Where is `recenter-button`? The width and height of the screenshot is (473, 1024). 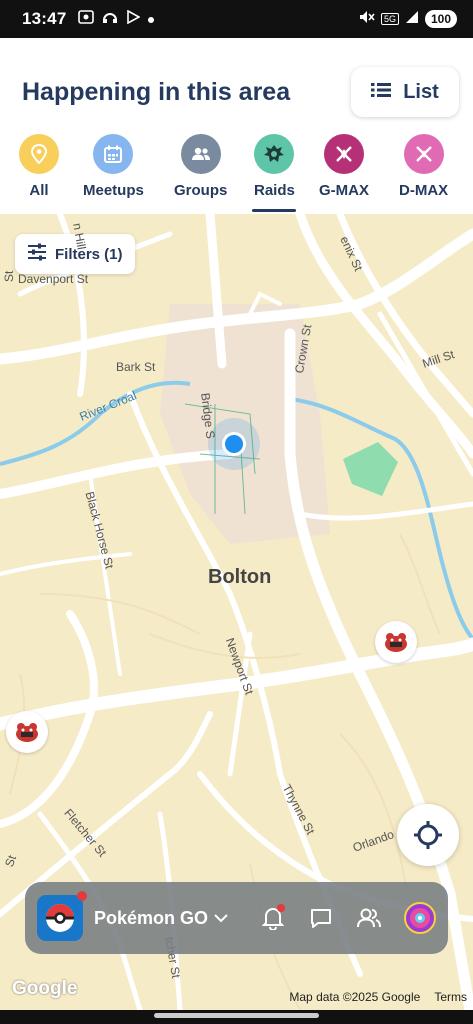
recenter-button is located at coordinates (428, 835).